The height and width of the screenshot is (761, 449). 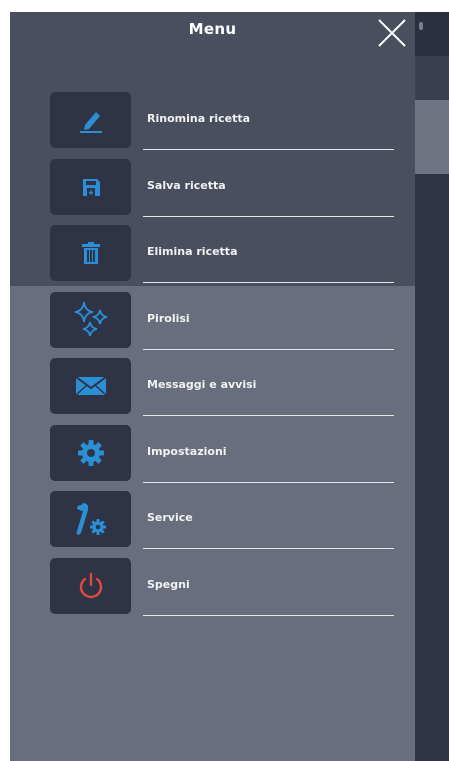 What do you see at coordinates (227, 321) in the screenshot?
I see `menu-item-pirolisi: Pirolisi` at bounding box center [227, 321].